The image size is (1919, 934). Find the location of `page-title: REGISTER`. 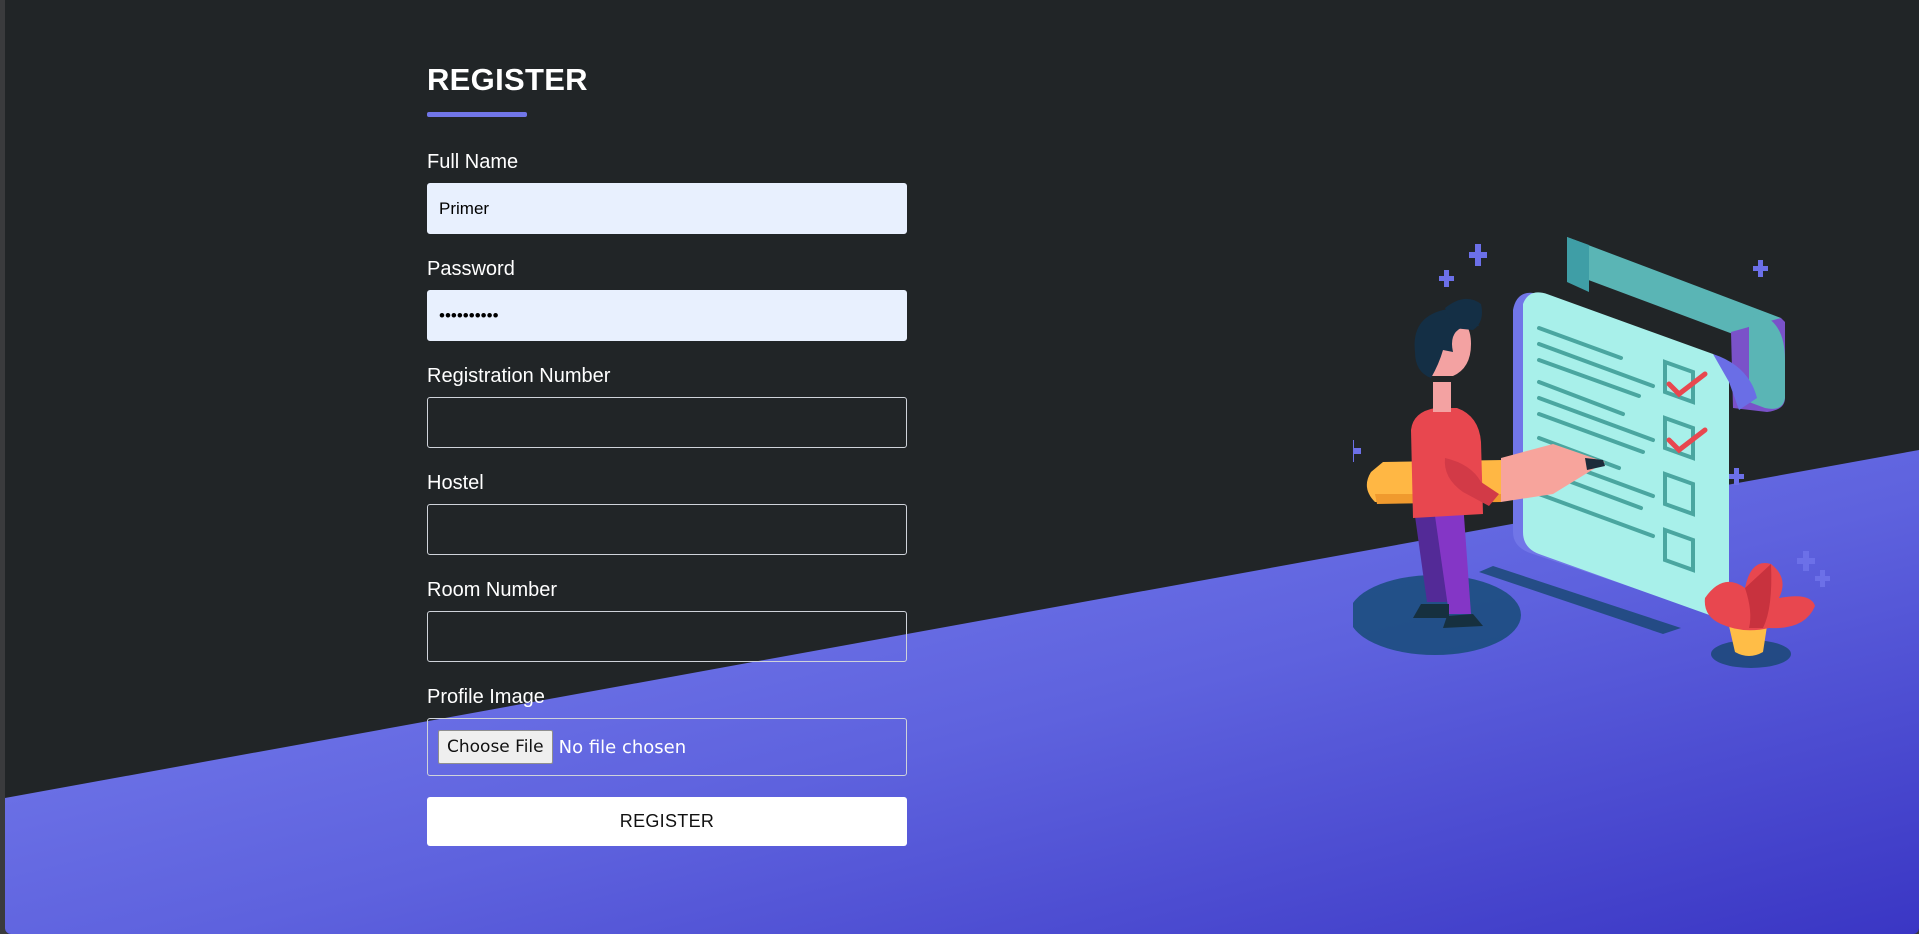

page-title: REGISTER is located at coordinates (507, 79).